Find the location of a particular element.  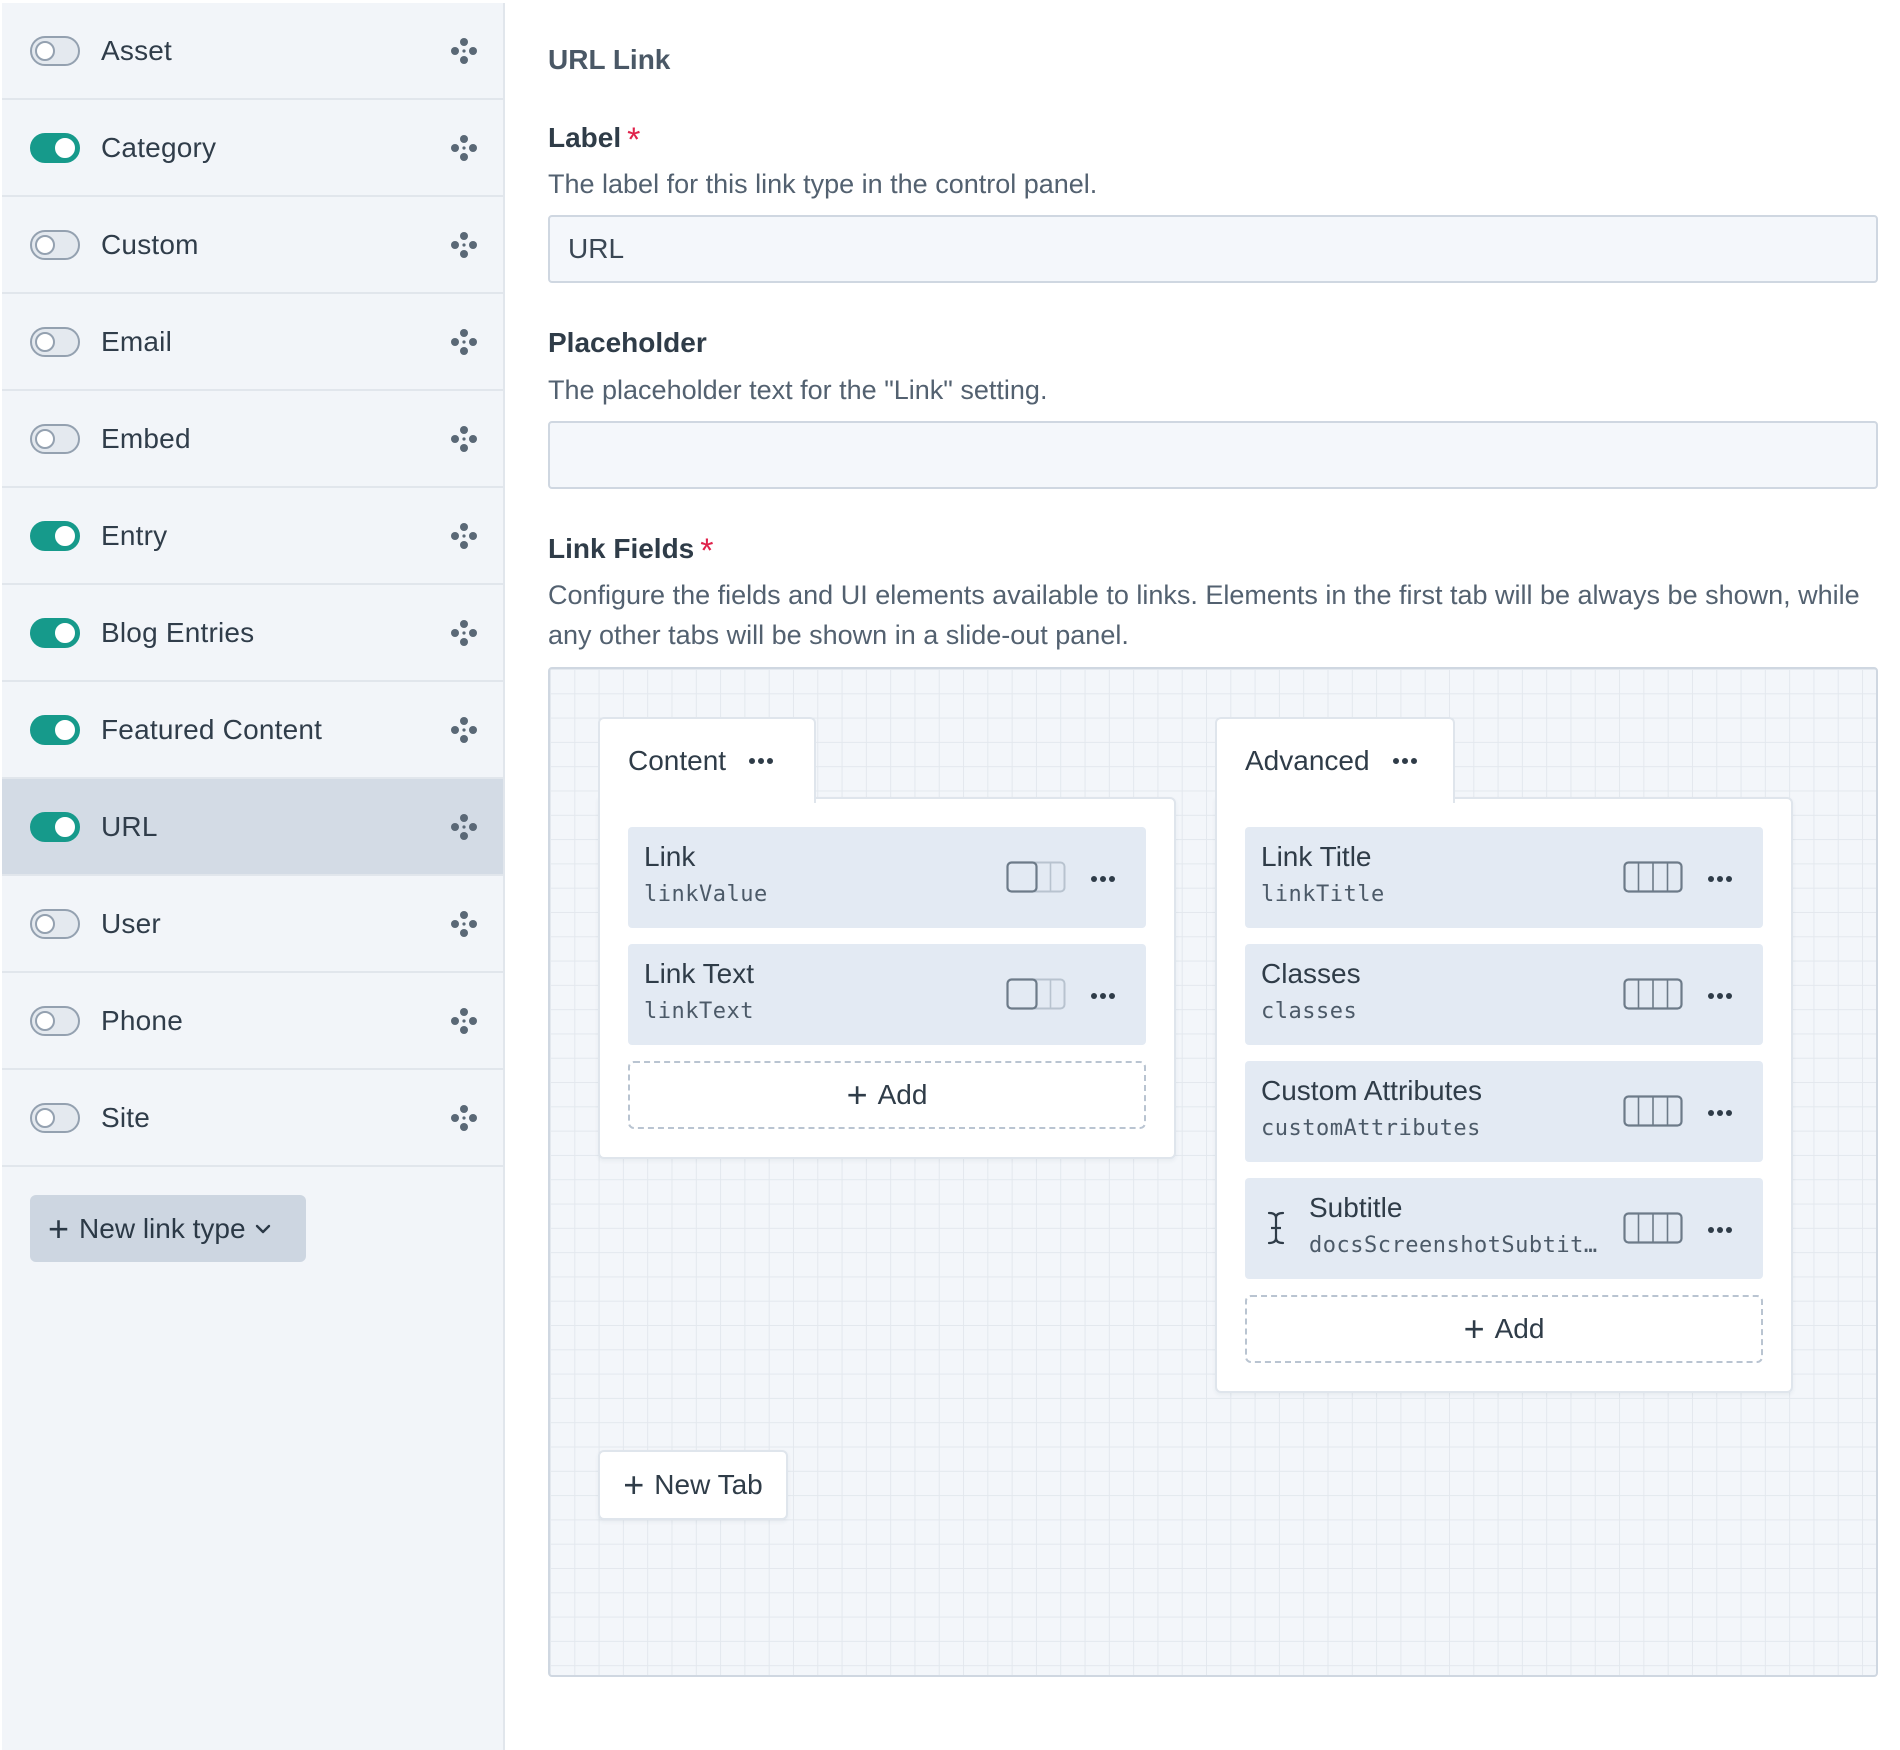

sidebar-item-email: Email is located at coordinates (252, 342).